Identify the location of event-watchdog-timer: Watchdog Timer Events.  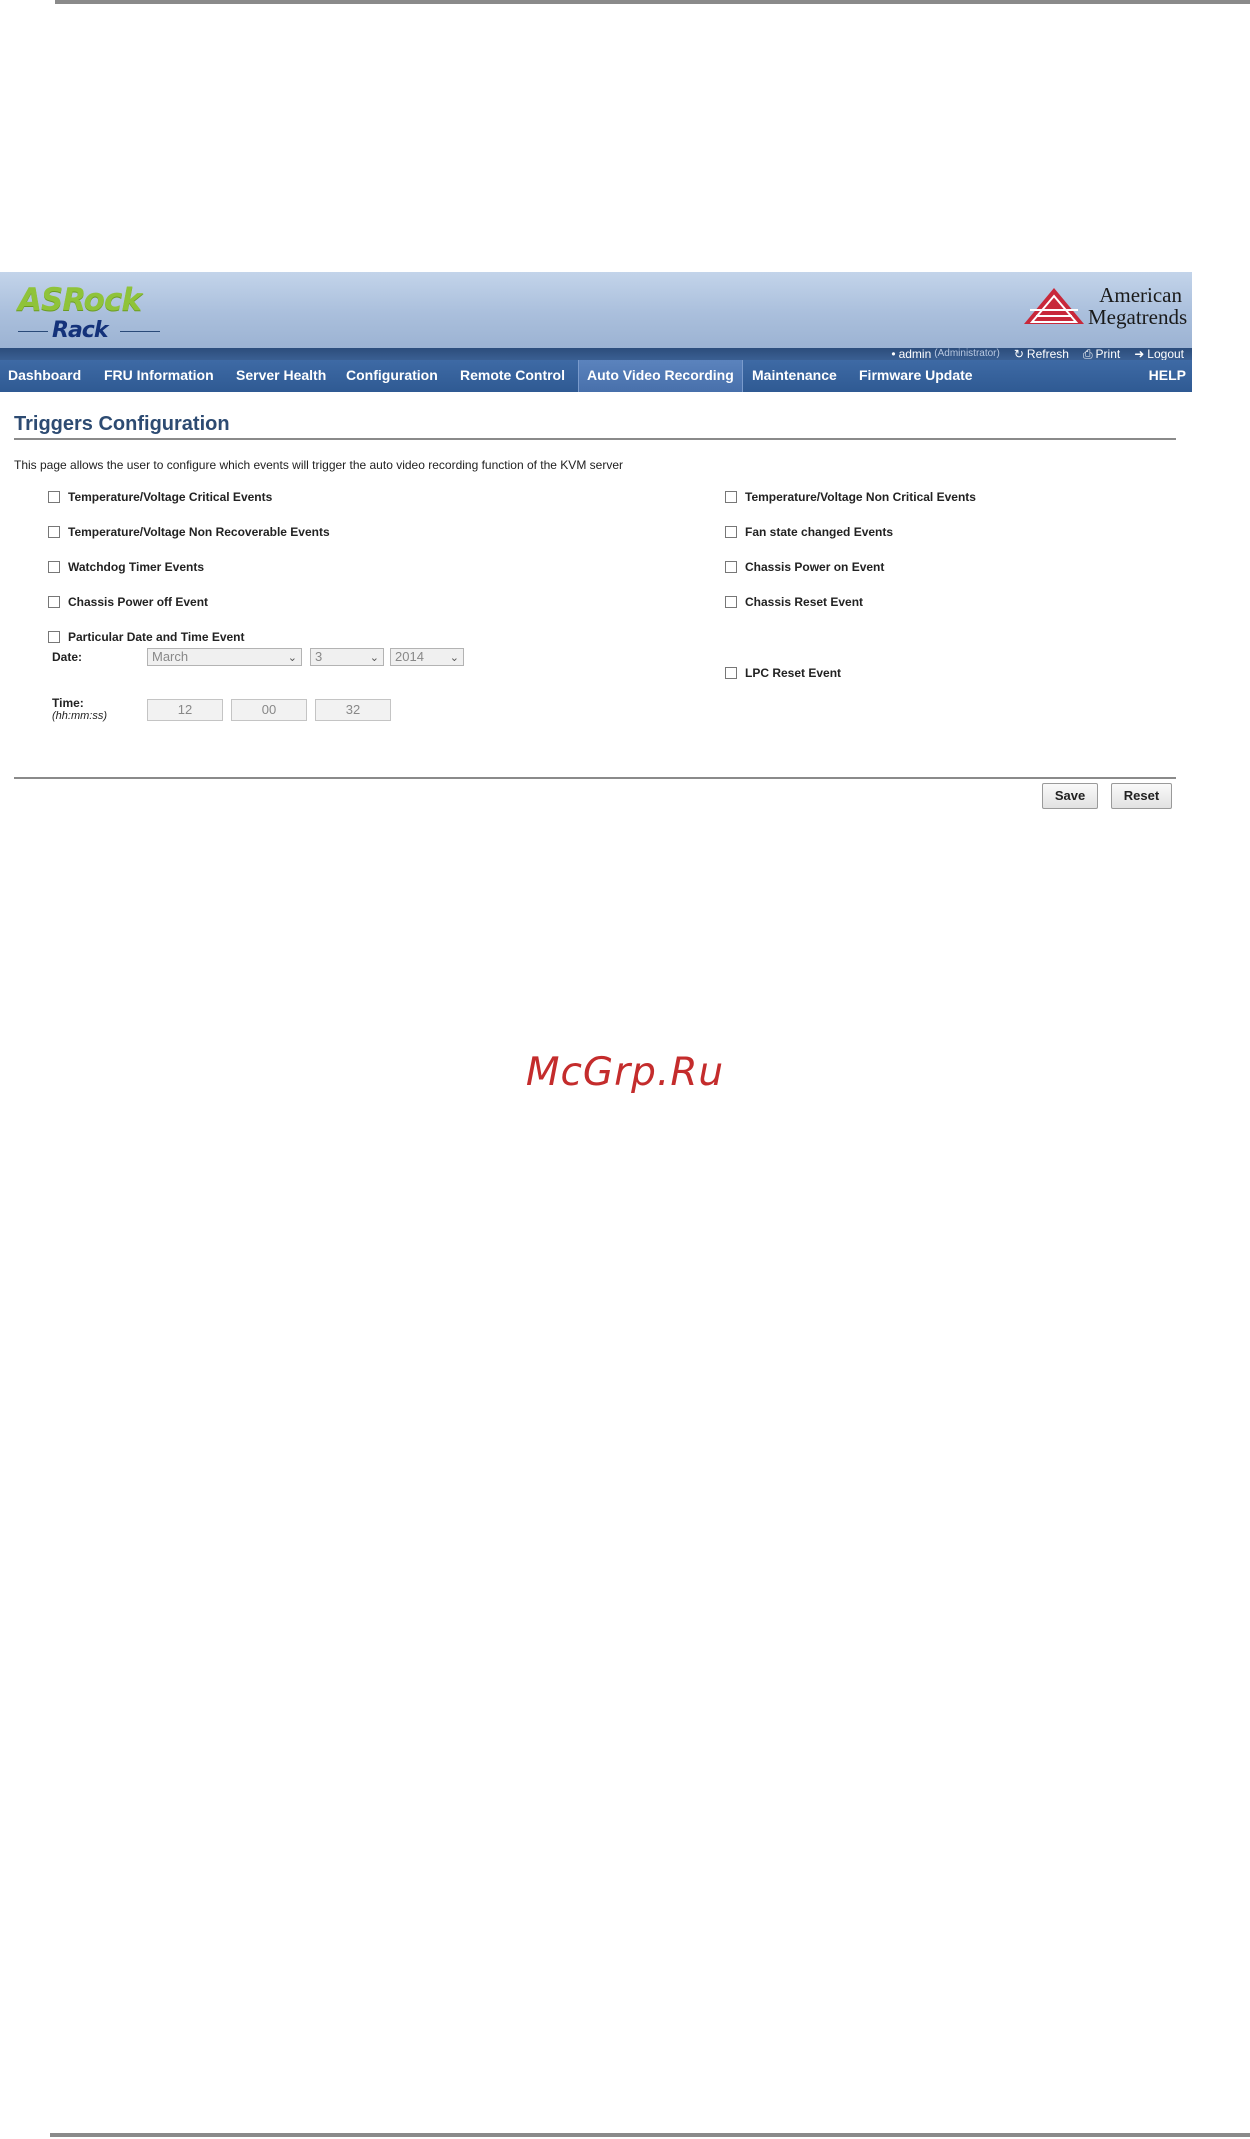
(126, 567).